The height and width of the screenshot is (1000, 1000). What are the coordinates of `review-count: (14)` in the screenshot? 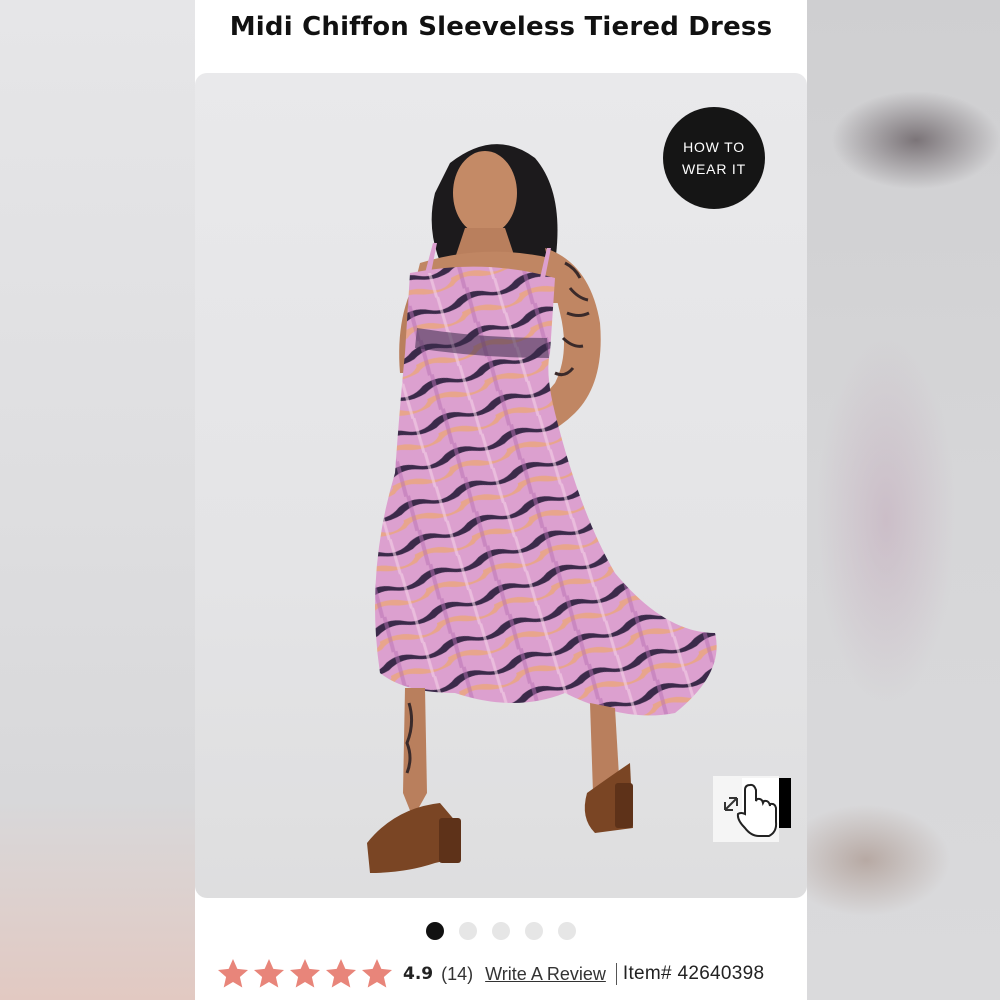 It's located at (457, 974).